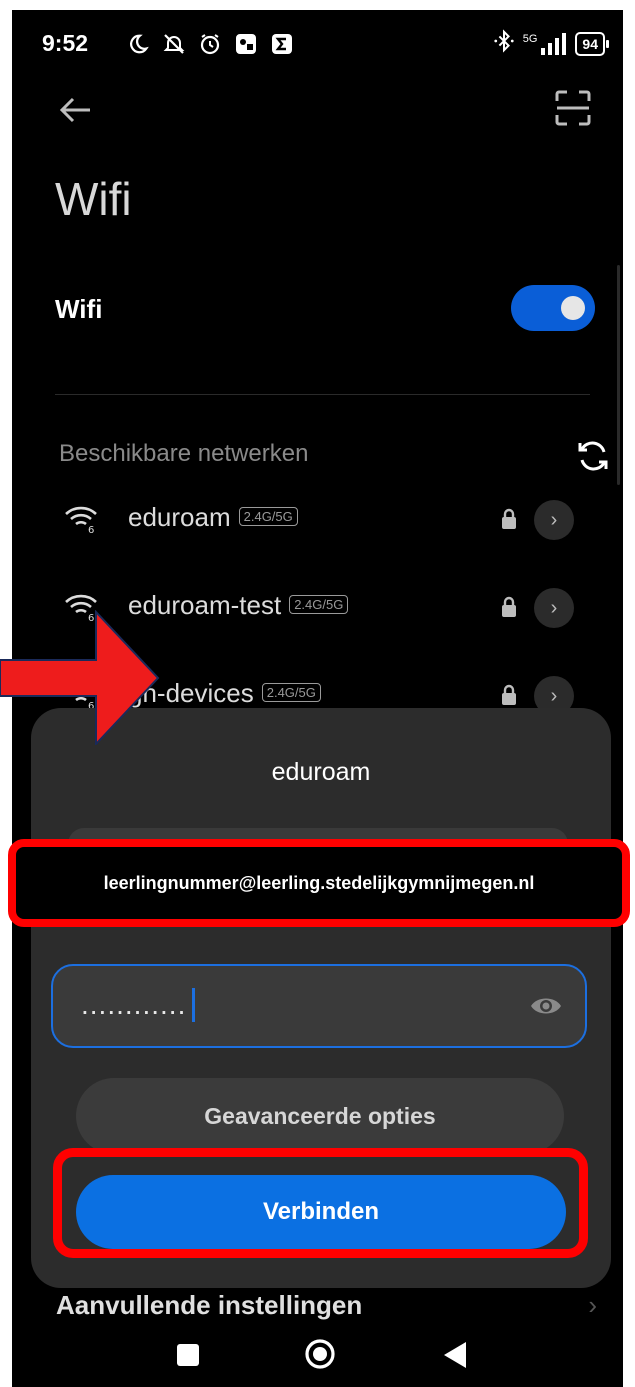  I want to click on alarm-icon, so click(210, 44).